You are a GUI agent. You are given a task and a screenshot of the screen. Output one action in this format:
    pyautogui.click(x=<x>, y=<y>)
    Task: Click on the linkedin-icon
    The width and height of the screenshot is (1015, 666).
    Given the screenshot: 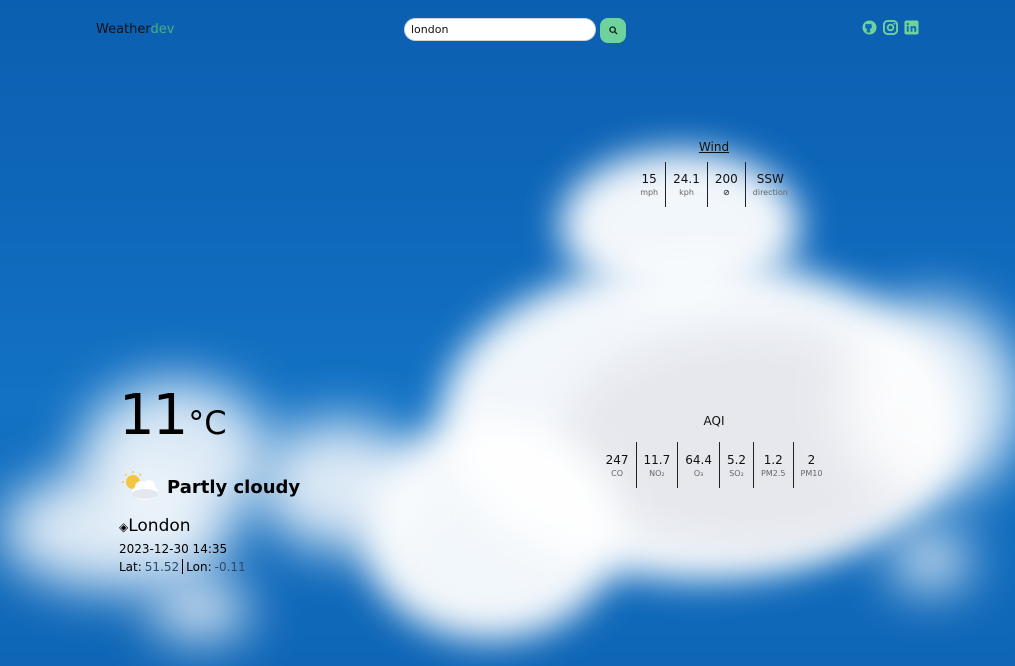 What is the action you would take?
    pyautogui.click(x=911, y=27)
    